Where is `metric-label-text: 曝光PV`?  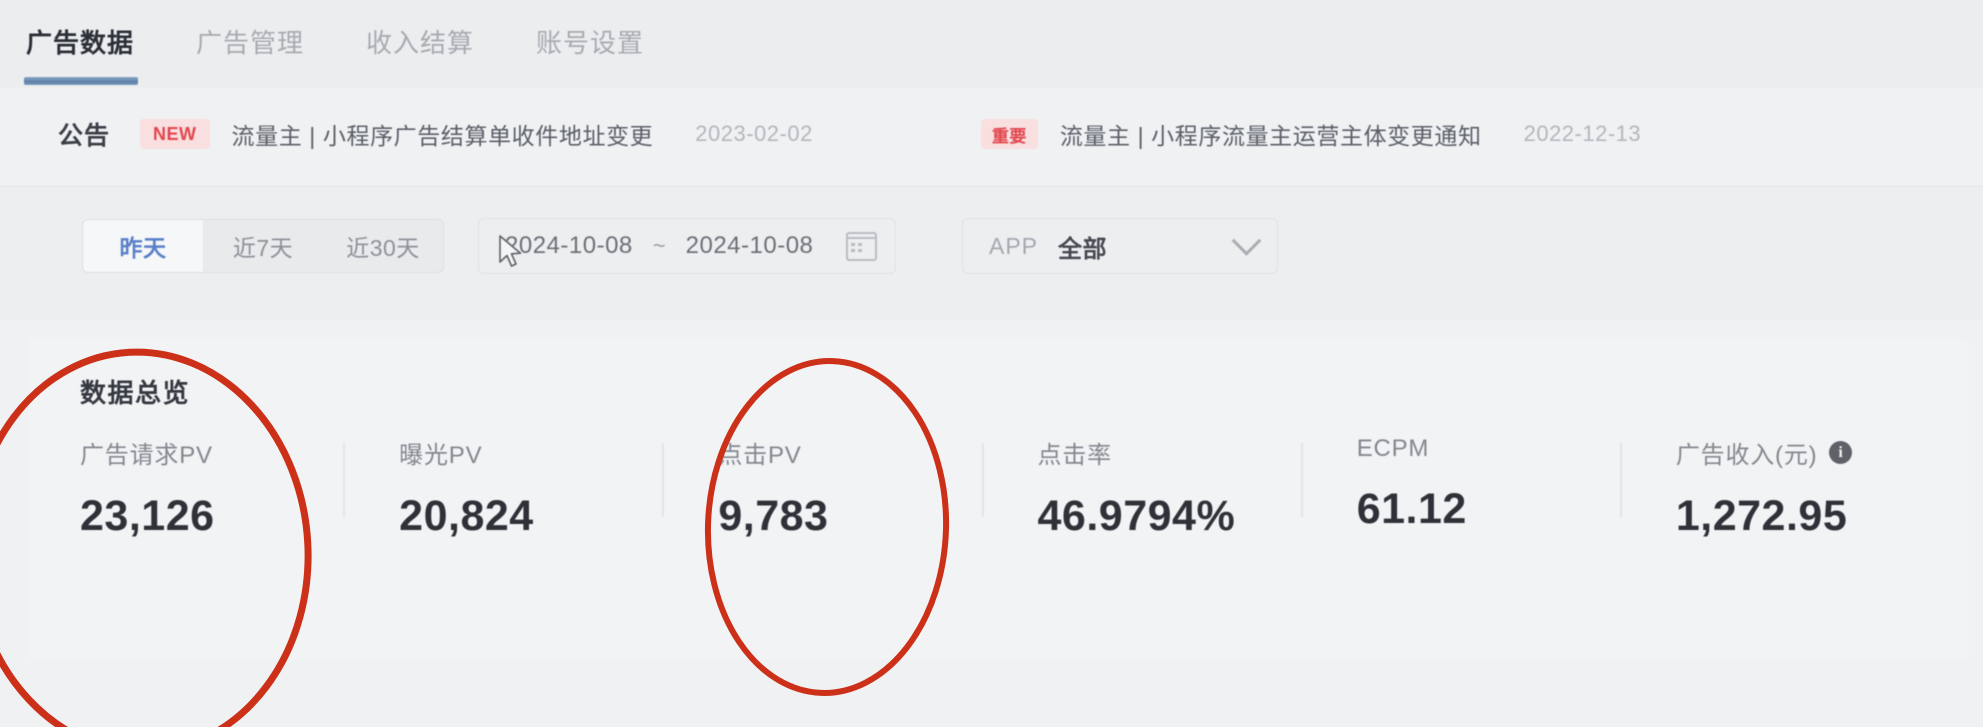 metric-label-text: 曝光PV is located at coordinates (441, 455).